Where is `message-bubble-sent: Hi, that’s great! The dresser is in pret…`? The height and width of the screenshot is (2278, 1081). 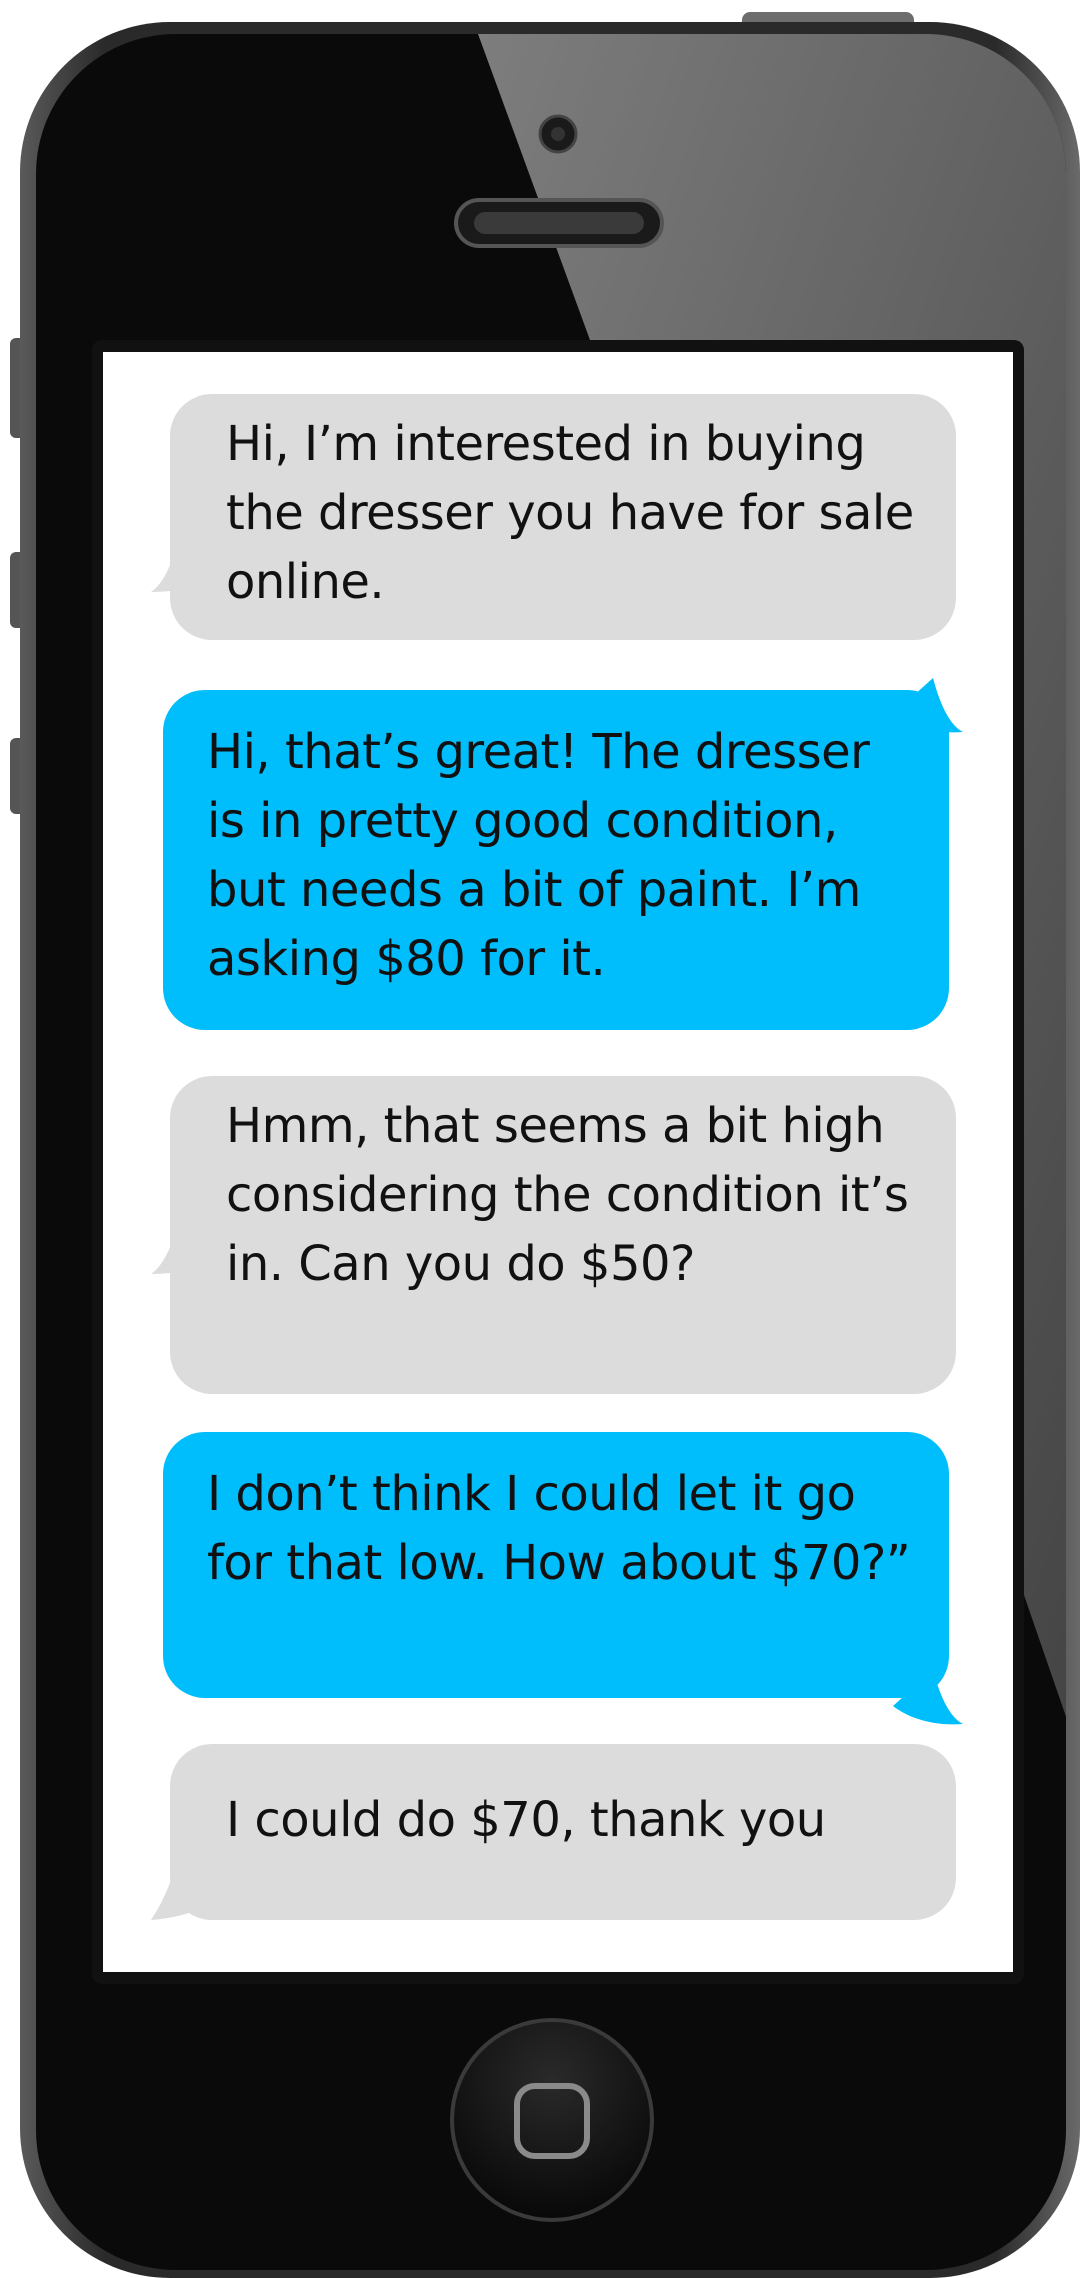
message-bubble-sent: Hi, that’s great! The dresser is in pret… is located at coordinates (556, 860).